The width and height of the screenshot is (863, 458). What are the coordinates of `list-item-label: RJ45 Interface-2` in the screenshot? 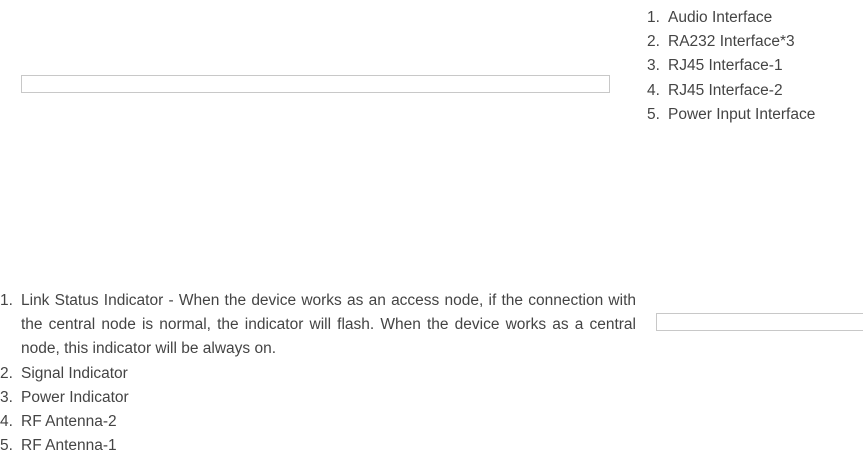 It's located at (725, 90).